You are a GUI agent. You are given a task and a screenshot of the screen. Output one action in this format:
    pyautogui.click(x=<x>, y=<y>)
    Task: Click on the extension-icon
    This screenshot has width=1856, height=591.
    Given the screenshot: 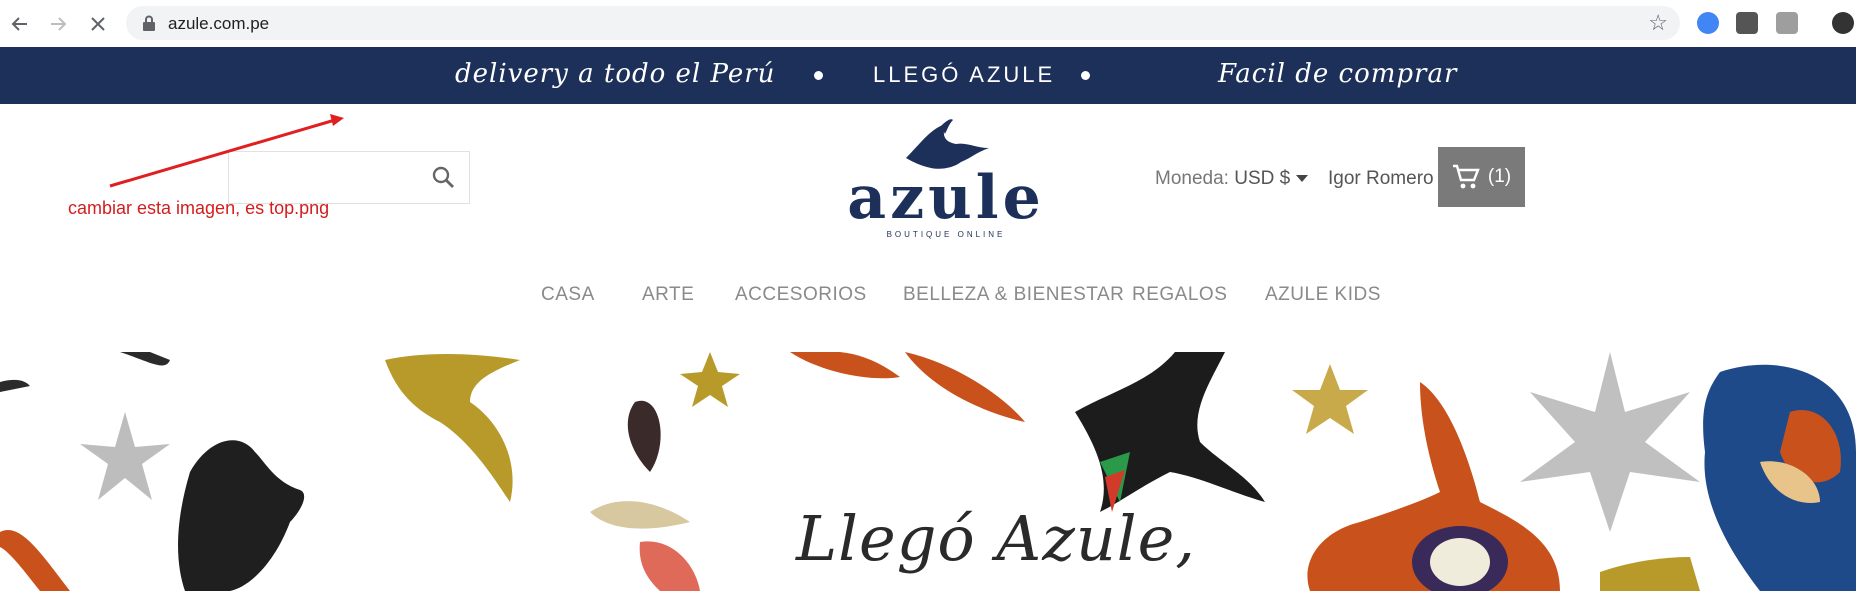 What is the action you would take?
    pyautogui.click(x=1708, y=23)
    